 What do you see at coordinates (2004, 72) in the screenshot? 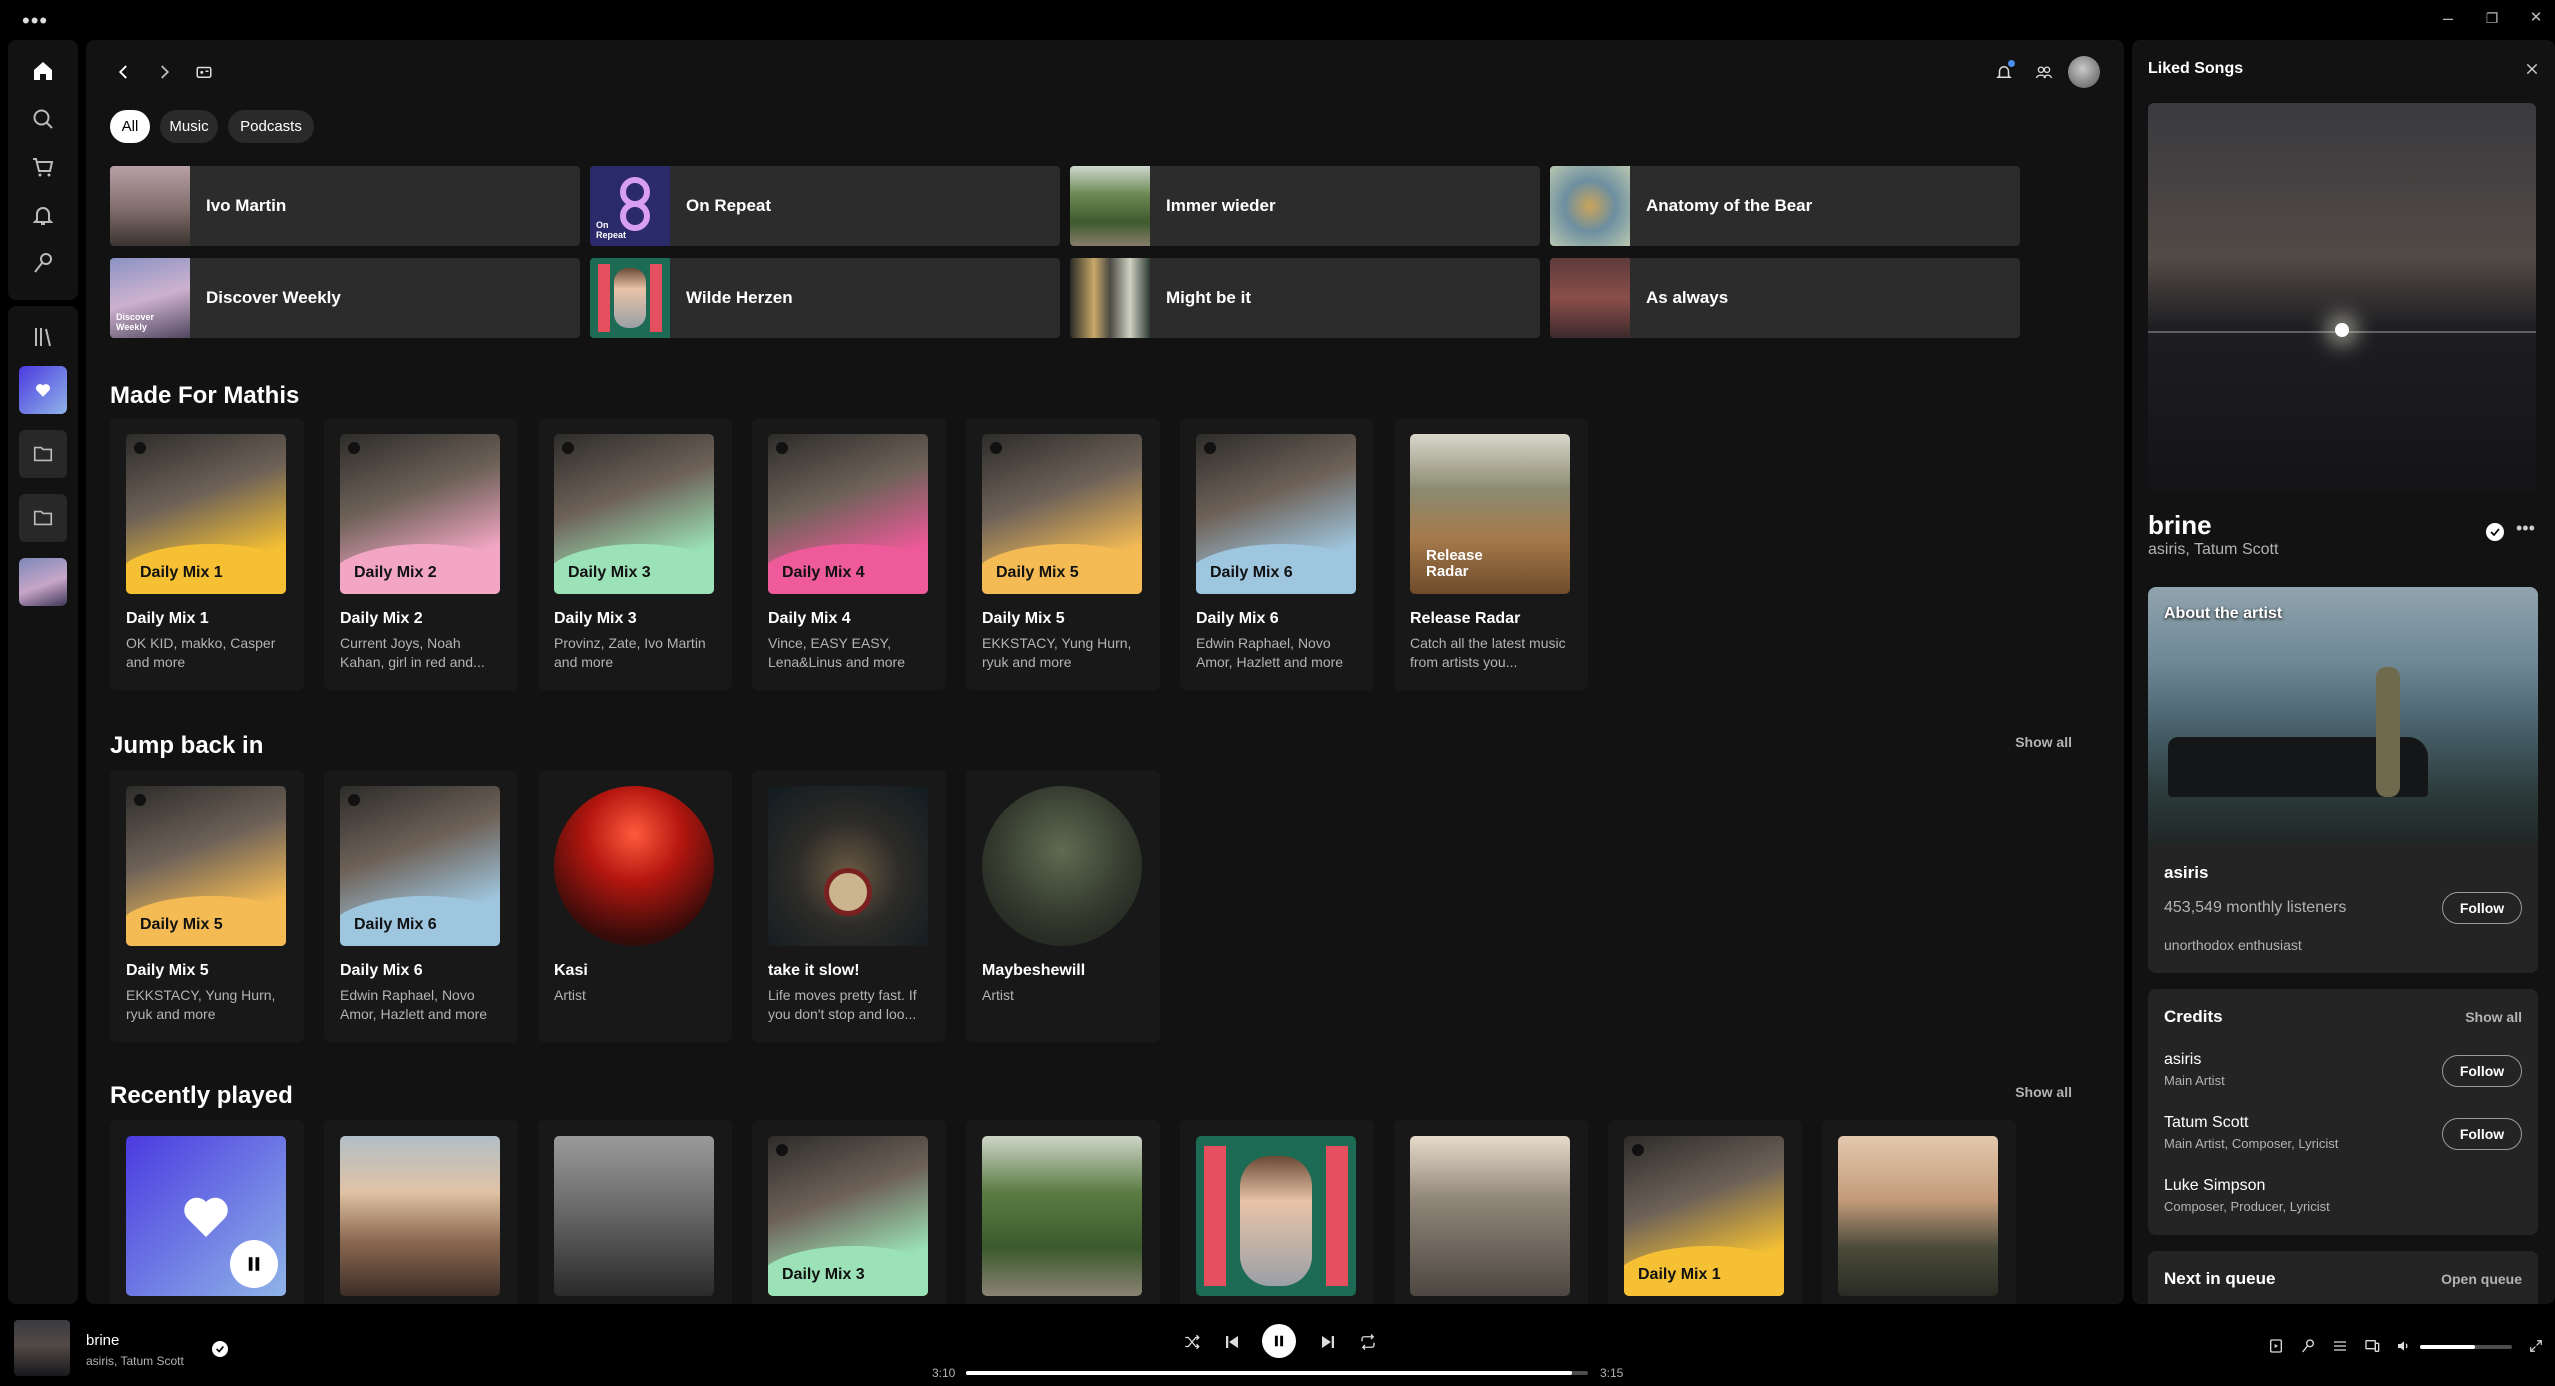
I see `notifications-button` at bounding box center [2004, 72].